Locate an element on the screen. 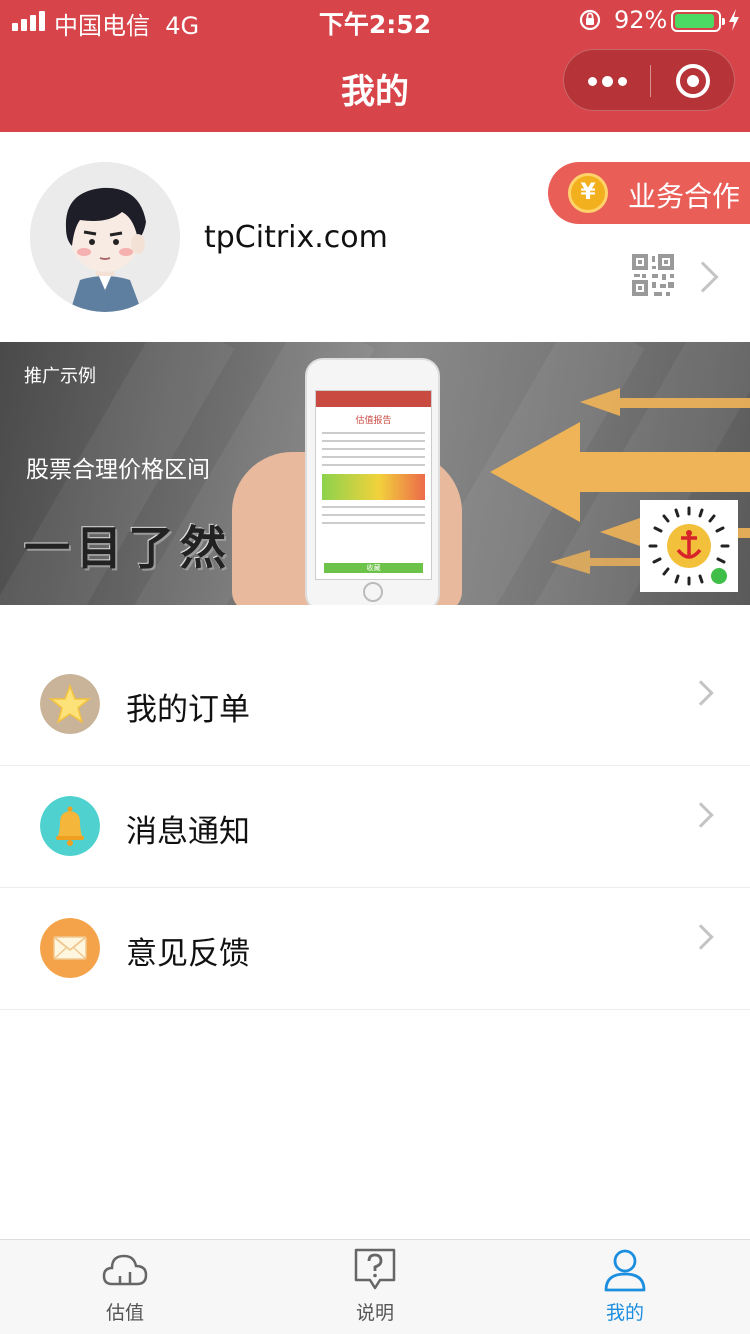 Image resolution: width=750 pixels, height=1334 pixels. bell-icon is located at coordinates (70, 826).